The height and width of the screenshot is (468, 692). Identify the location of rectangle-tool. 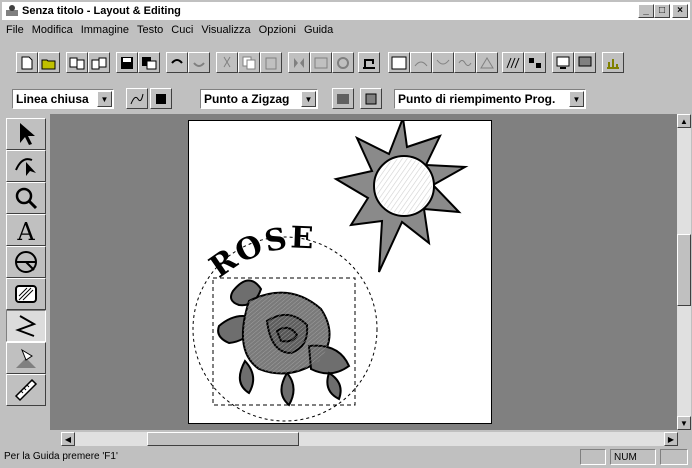
(26, 294).